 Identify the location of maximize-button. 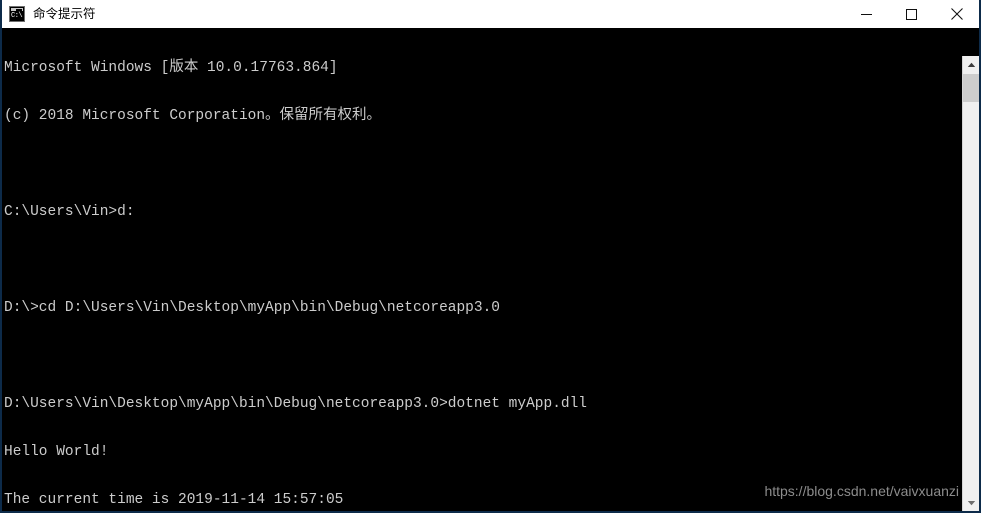
(911, 14).